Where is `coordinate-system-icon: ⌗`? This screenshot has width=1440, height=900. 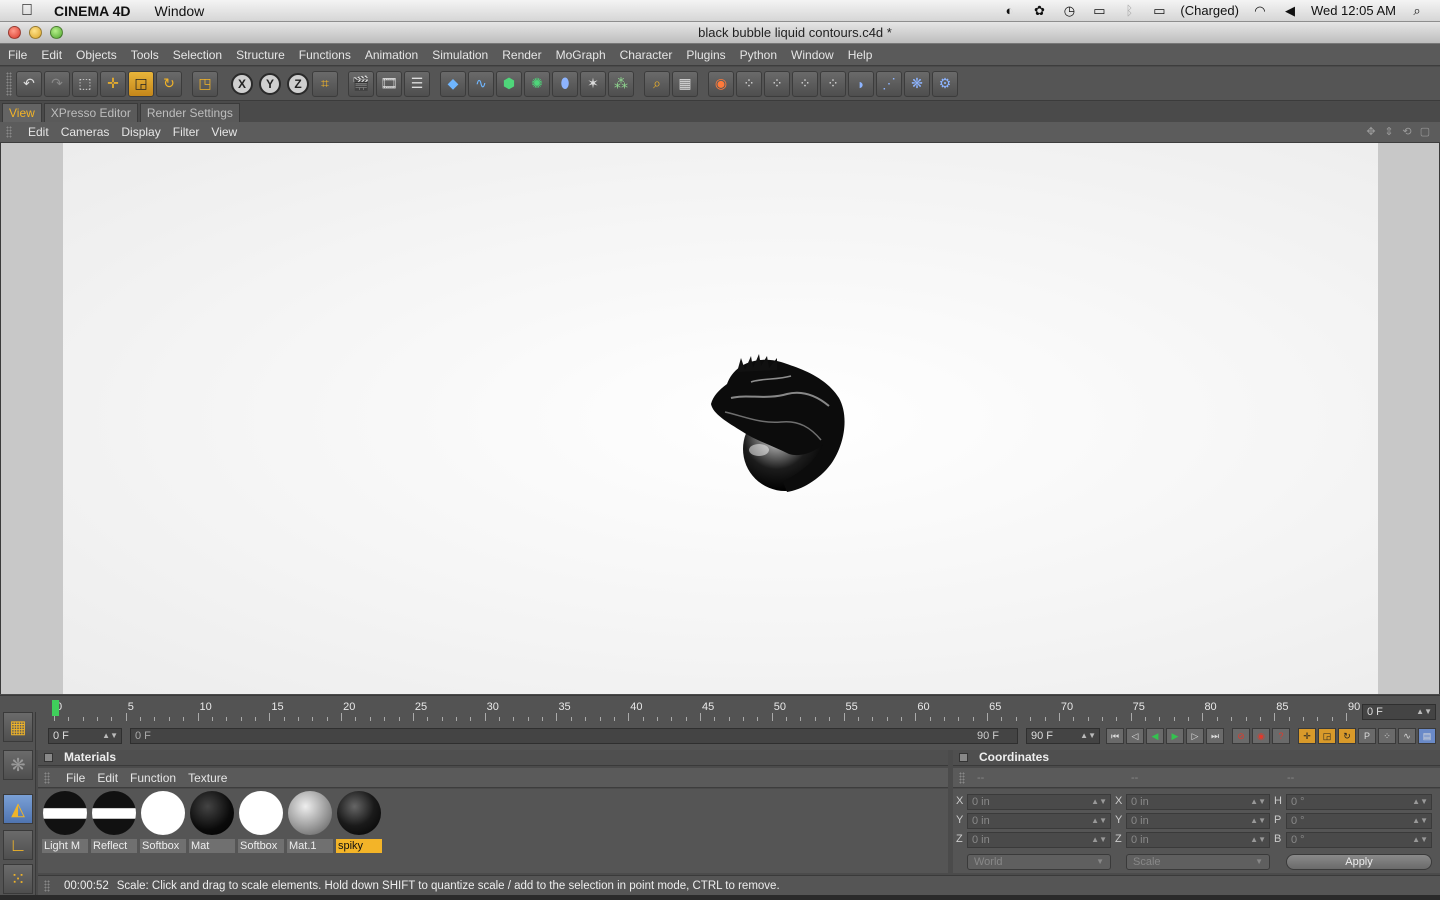 coordinate-system-icon: ⌗ is located at coordinates (325, 83).